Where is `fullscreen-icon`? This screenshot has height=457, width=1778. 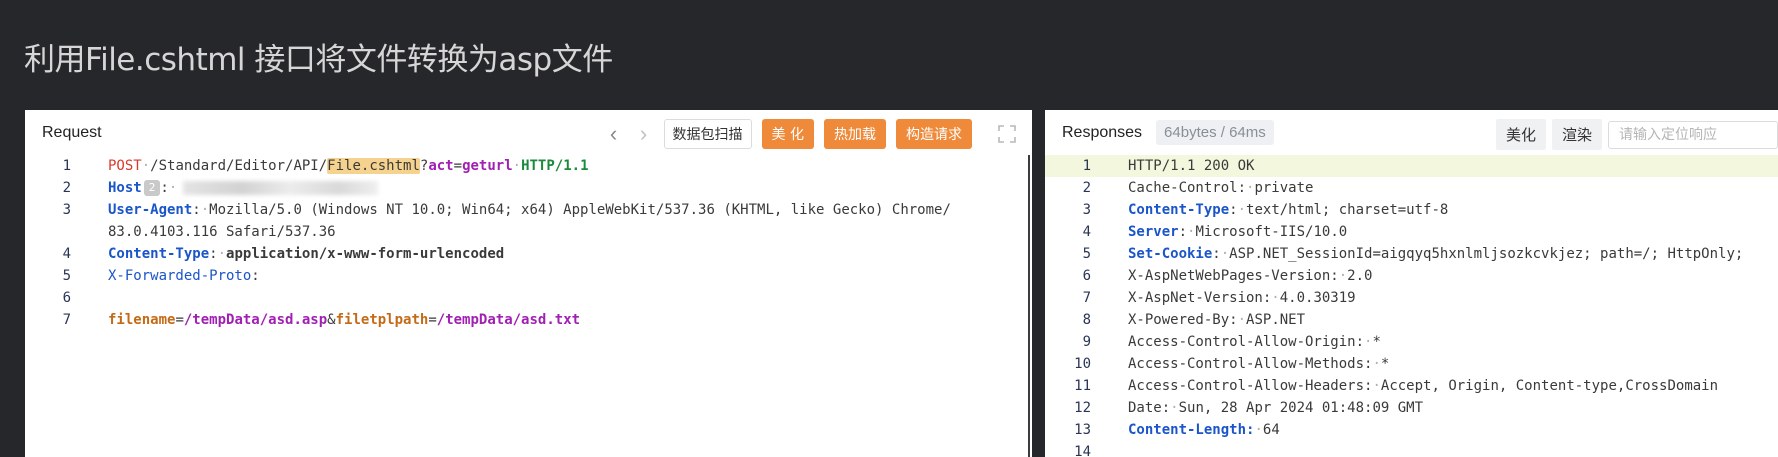
fullscreen-icon is located at coordinates (1007, 134).